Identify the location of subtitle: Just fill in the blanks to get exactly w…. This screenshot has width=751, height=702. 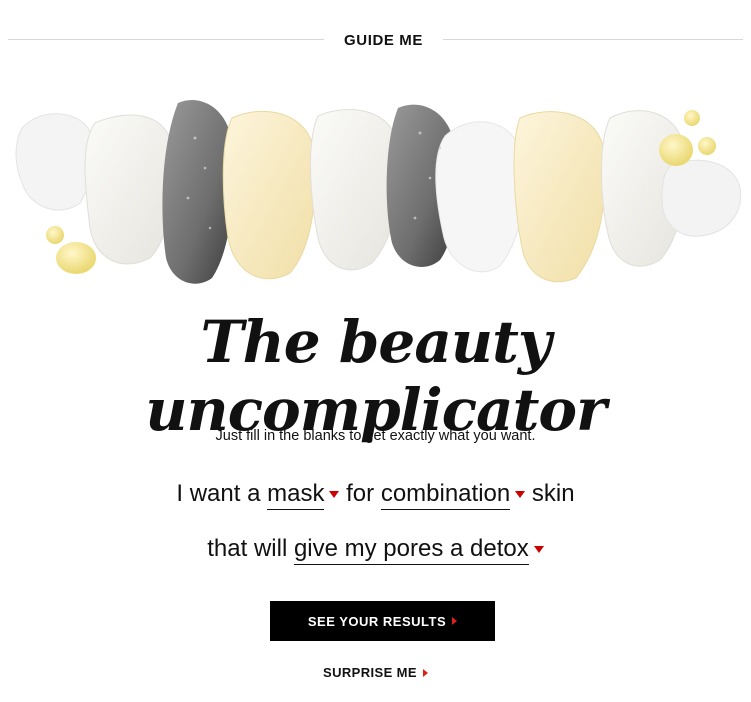
(375, 436).